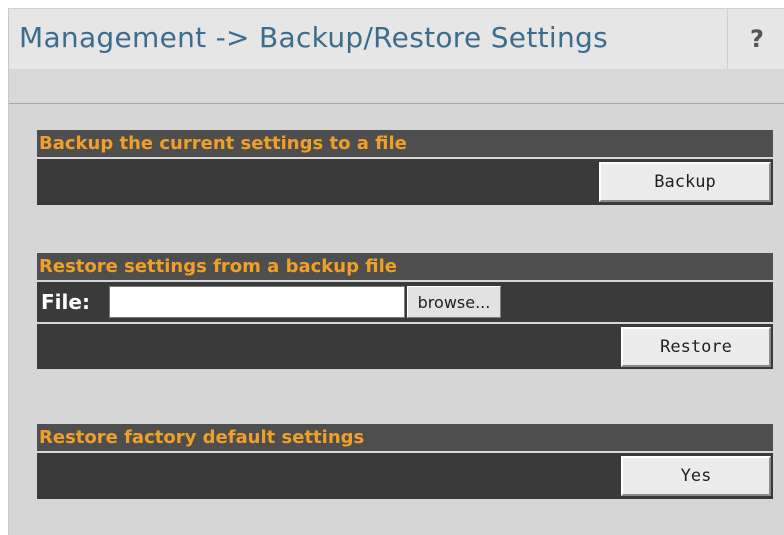  What do you see at coordinates (685, 182) in the screenshot?
I see `backup-button: Backup` at bounding box center [685, 182].